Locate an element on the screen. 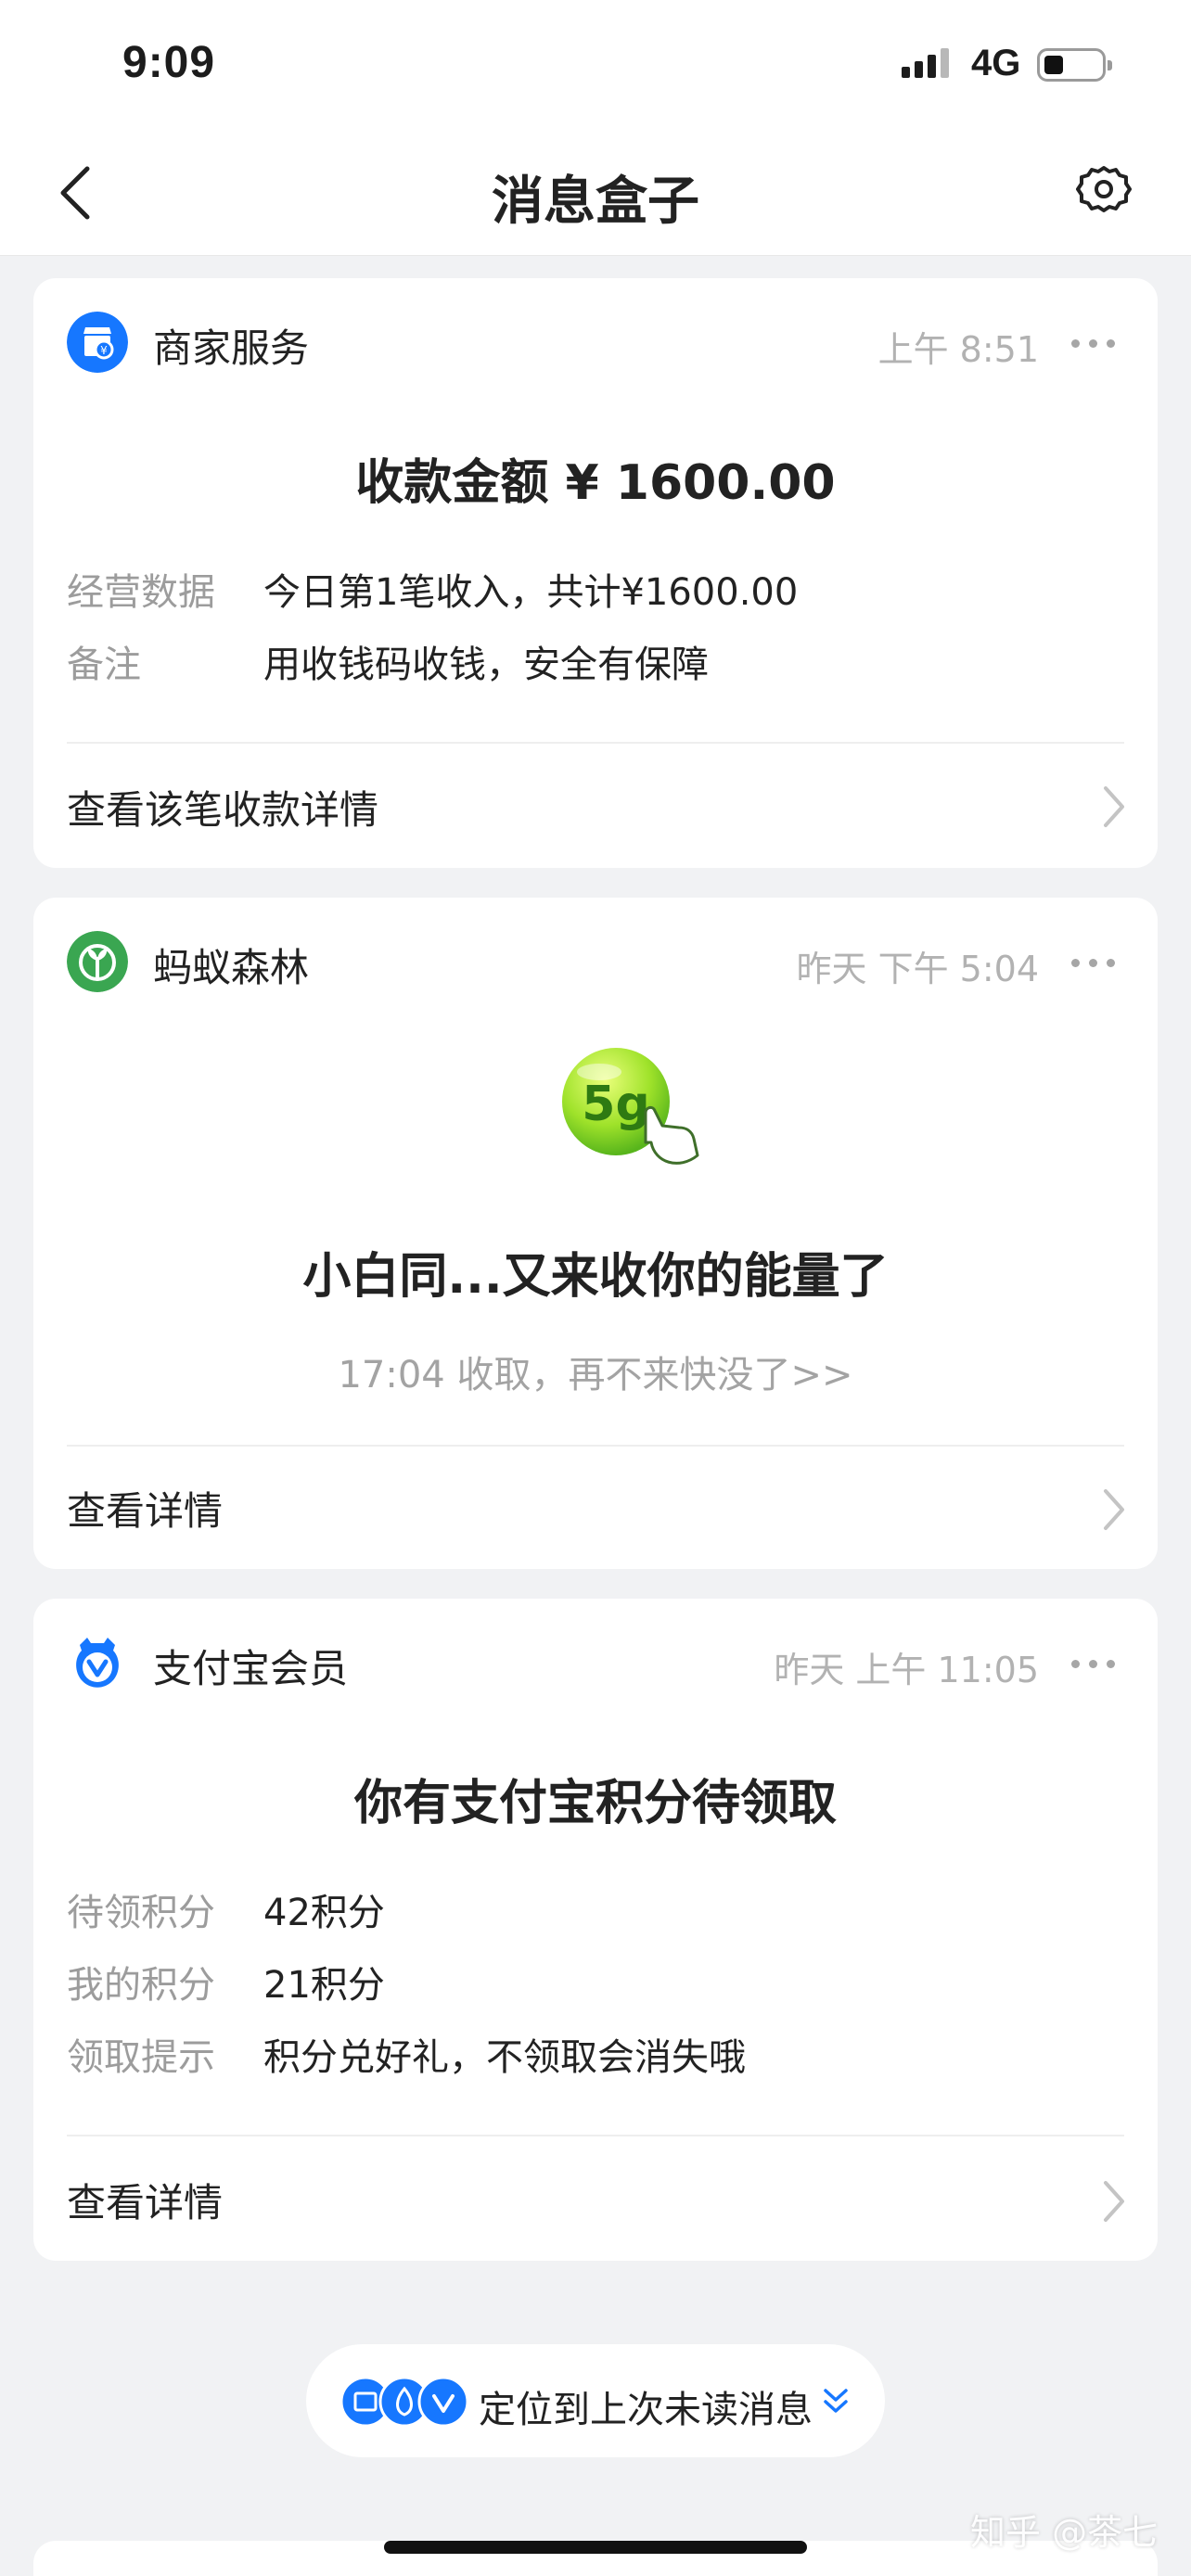 The image size is (1191, 2576). status-bar: 9:09 4G is located at coordinates (595, 65).